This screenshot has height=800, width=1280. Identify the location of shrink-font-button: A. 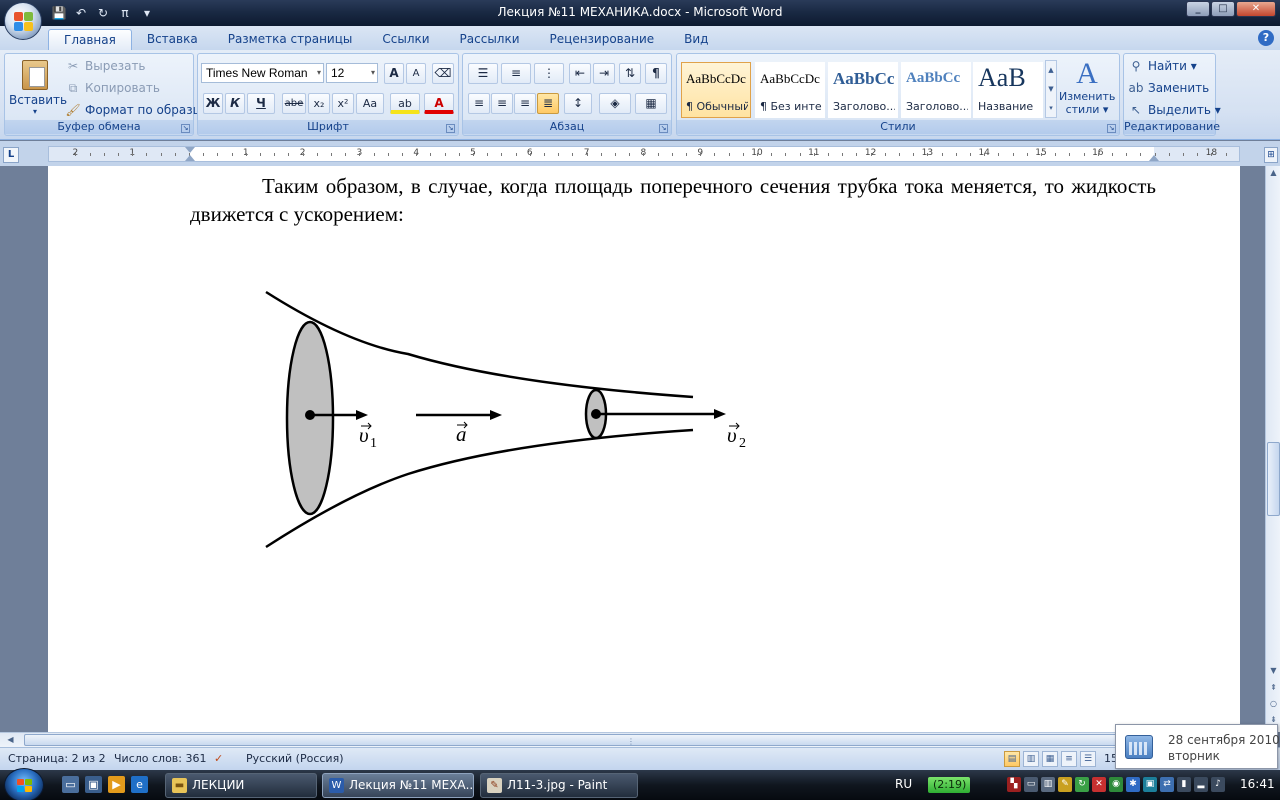
(416, 73).